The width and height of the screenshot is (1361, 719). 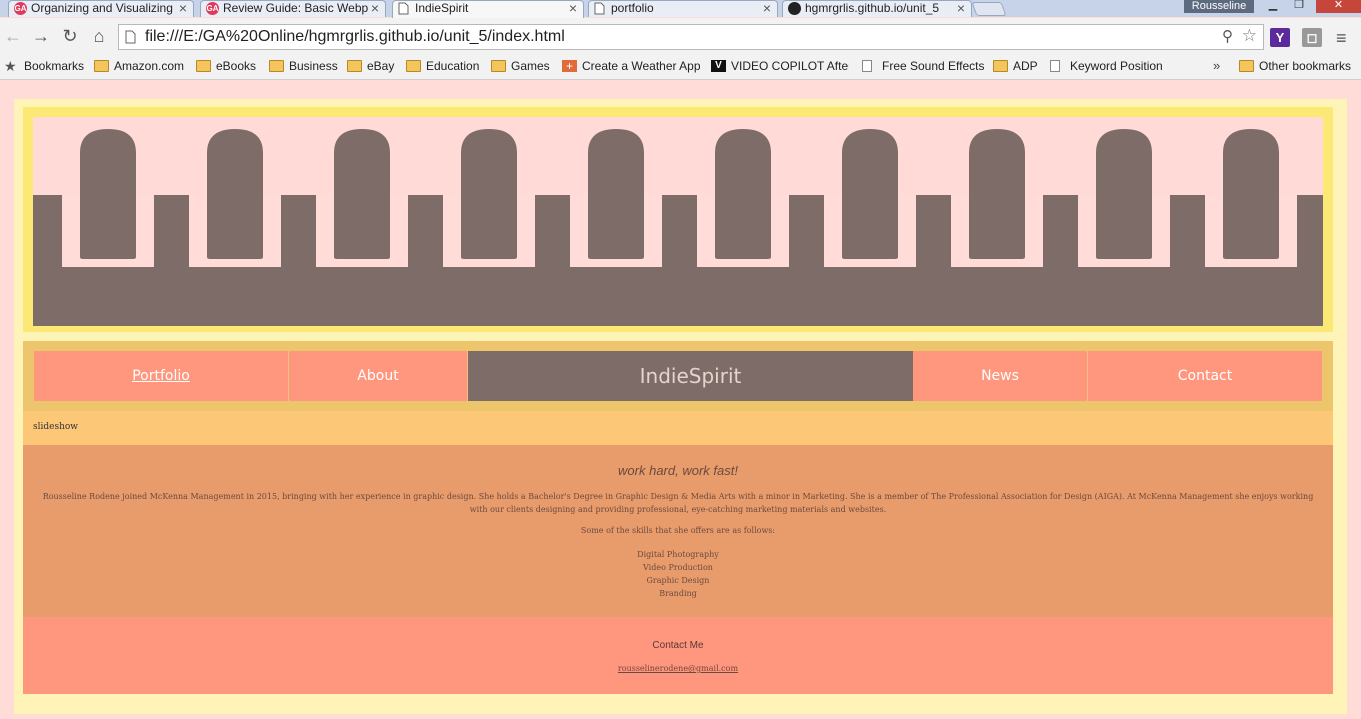 I want to click on other-bookmarks-folder: Other bookmarks, so click(x=1295, y=66).